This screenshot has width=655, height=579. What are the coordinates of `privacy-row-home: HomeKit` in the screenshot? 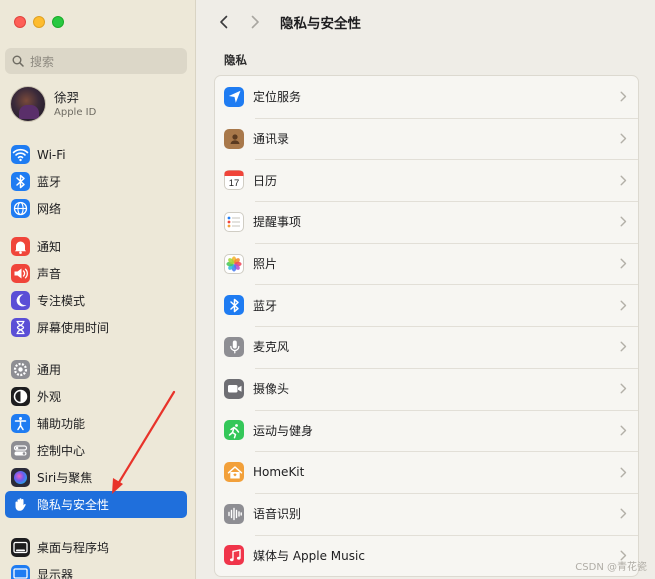 It's located at (426, 472).